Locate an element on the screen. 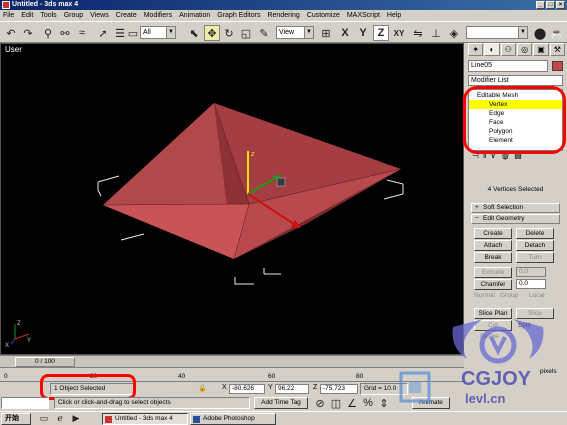 The image size is (567, 425). align-icon: ⊥ is located at coordinates (436, 33).